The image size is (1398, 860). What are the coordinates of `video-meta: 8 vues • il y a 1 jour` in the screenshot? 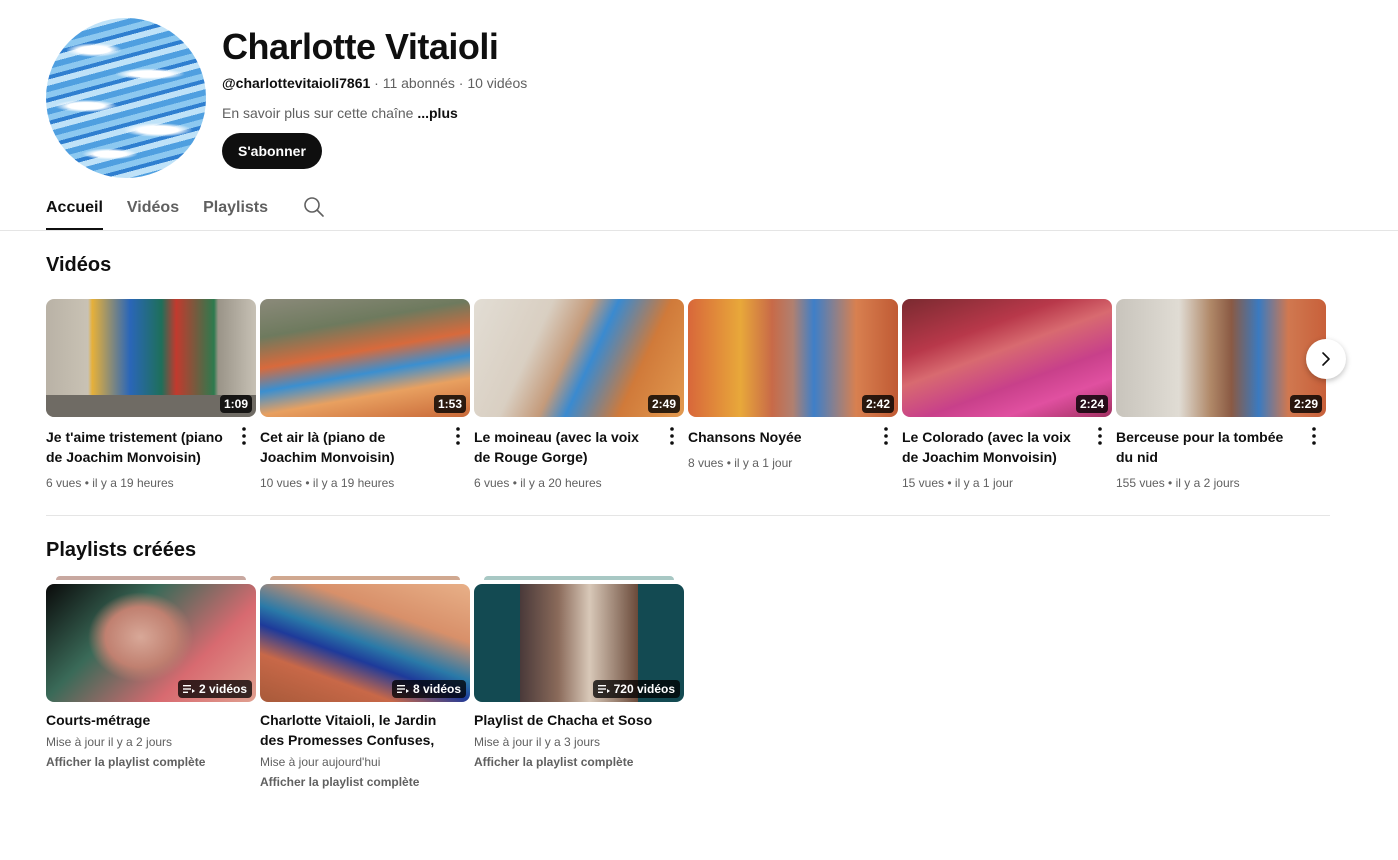 It's located at (740, 463).